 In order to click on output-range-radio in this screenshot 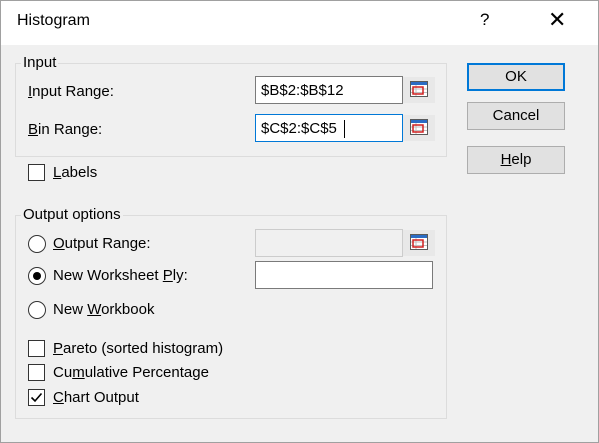, I will do `click(37, 244)`.